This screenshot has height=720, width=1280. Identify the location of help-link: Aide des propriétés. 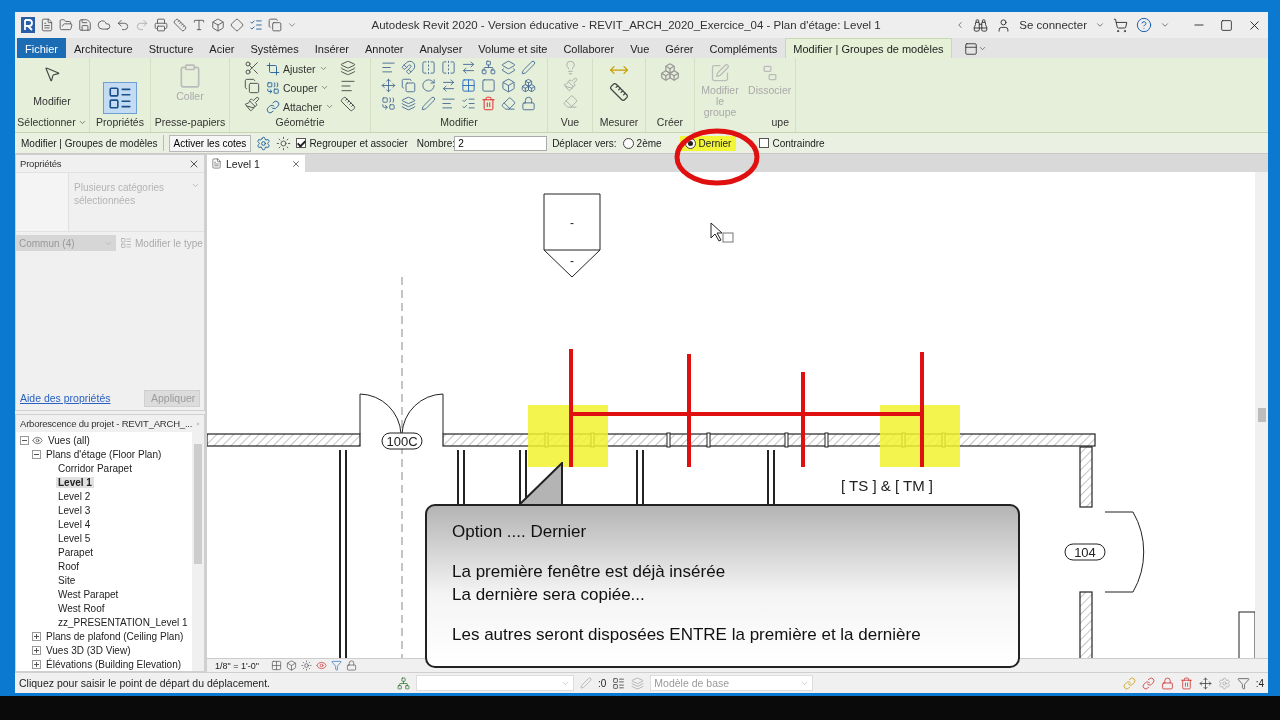
(65, 398).